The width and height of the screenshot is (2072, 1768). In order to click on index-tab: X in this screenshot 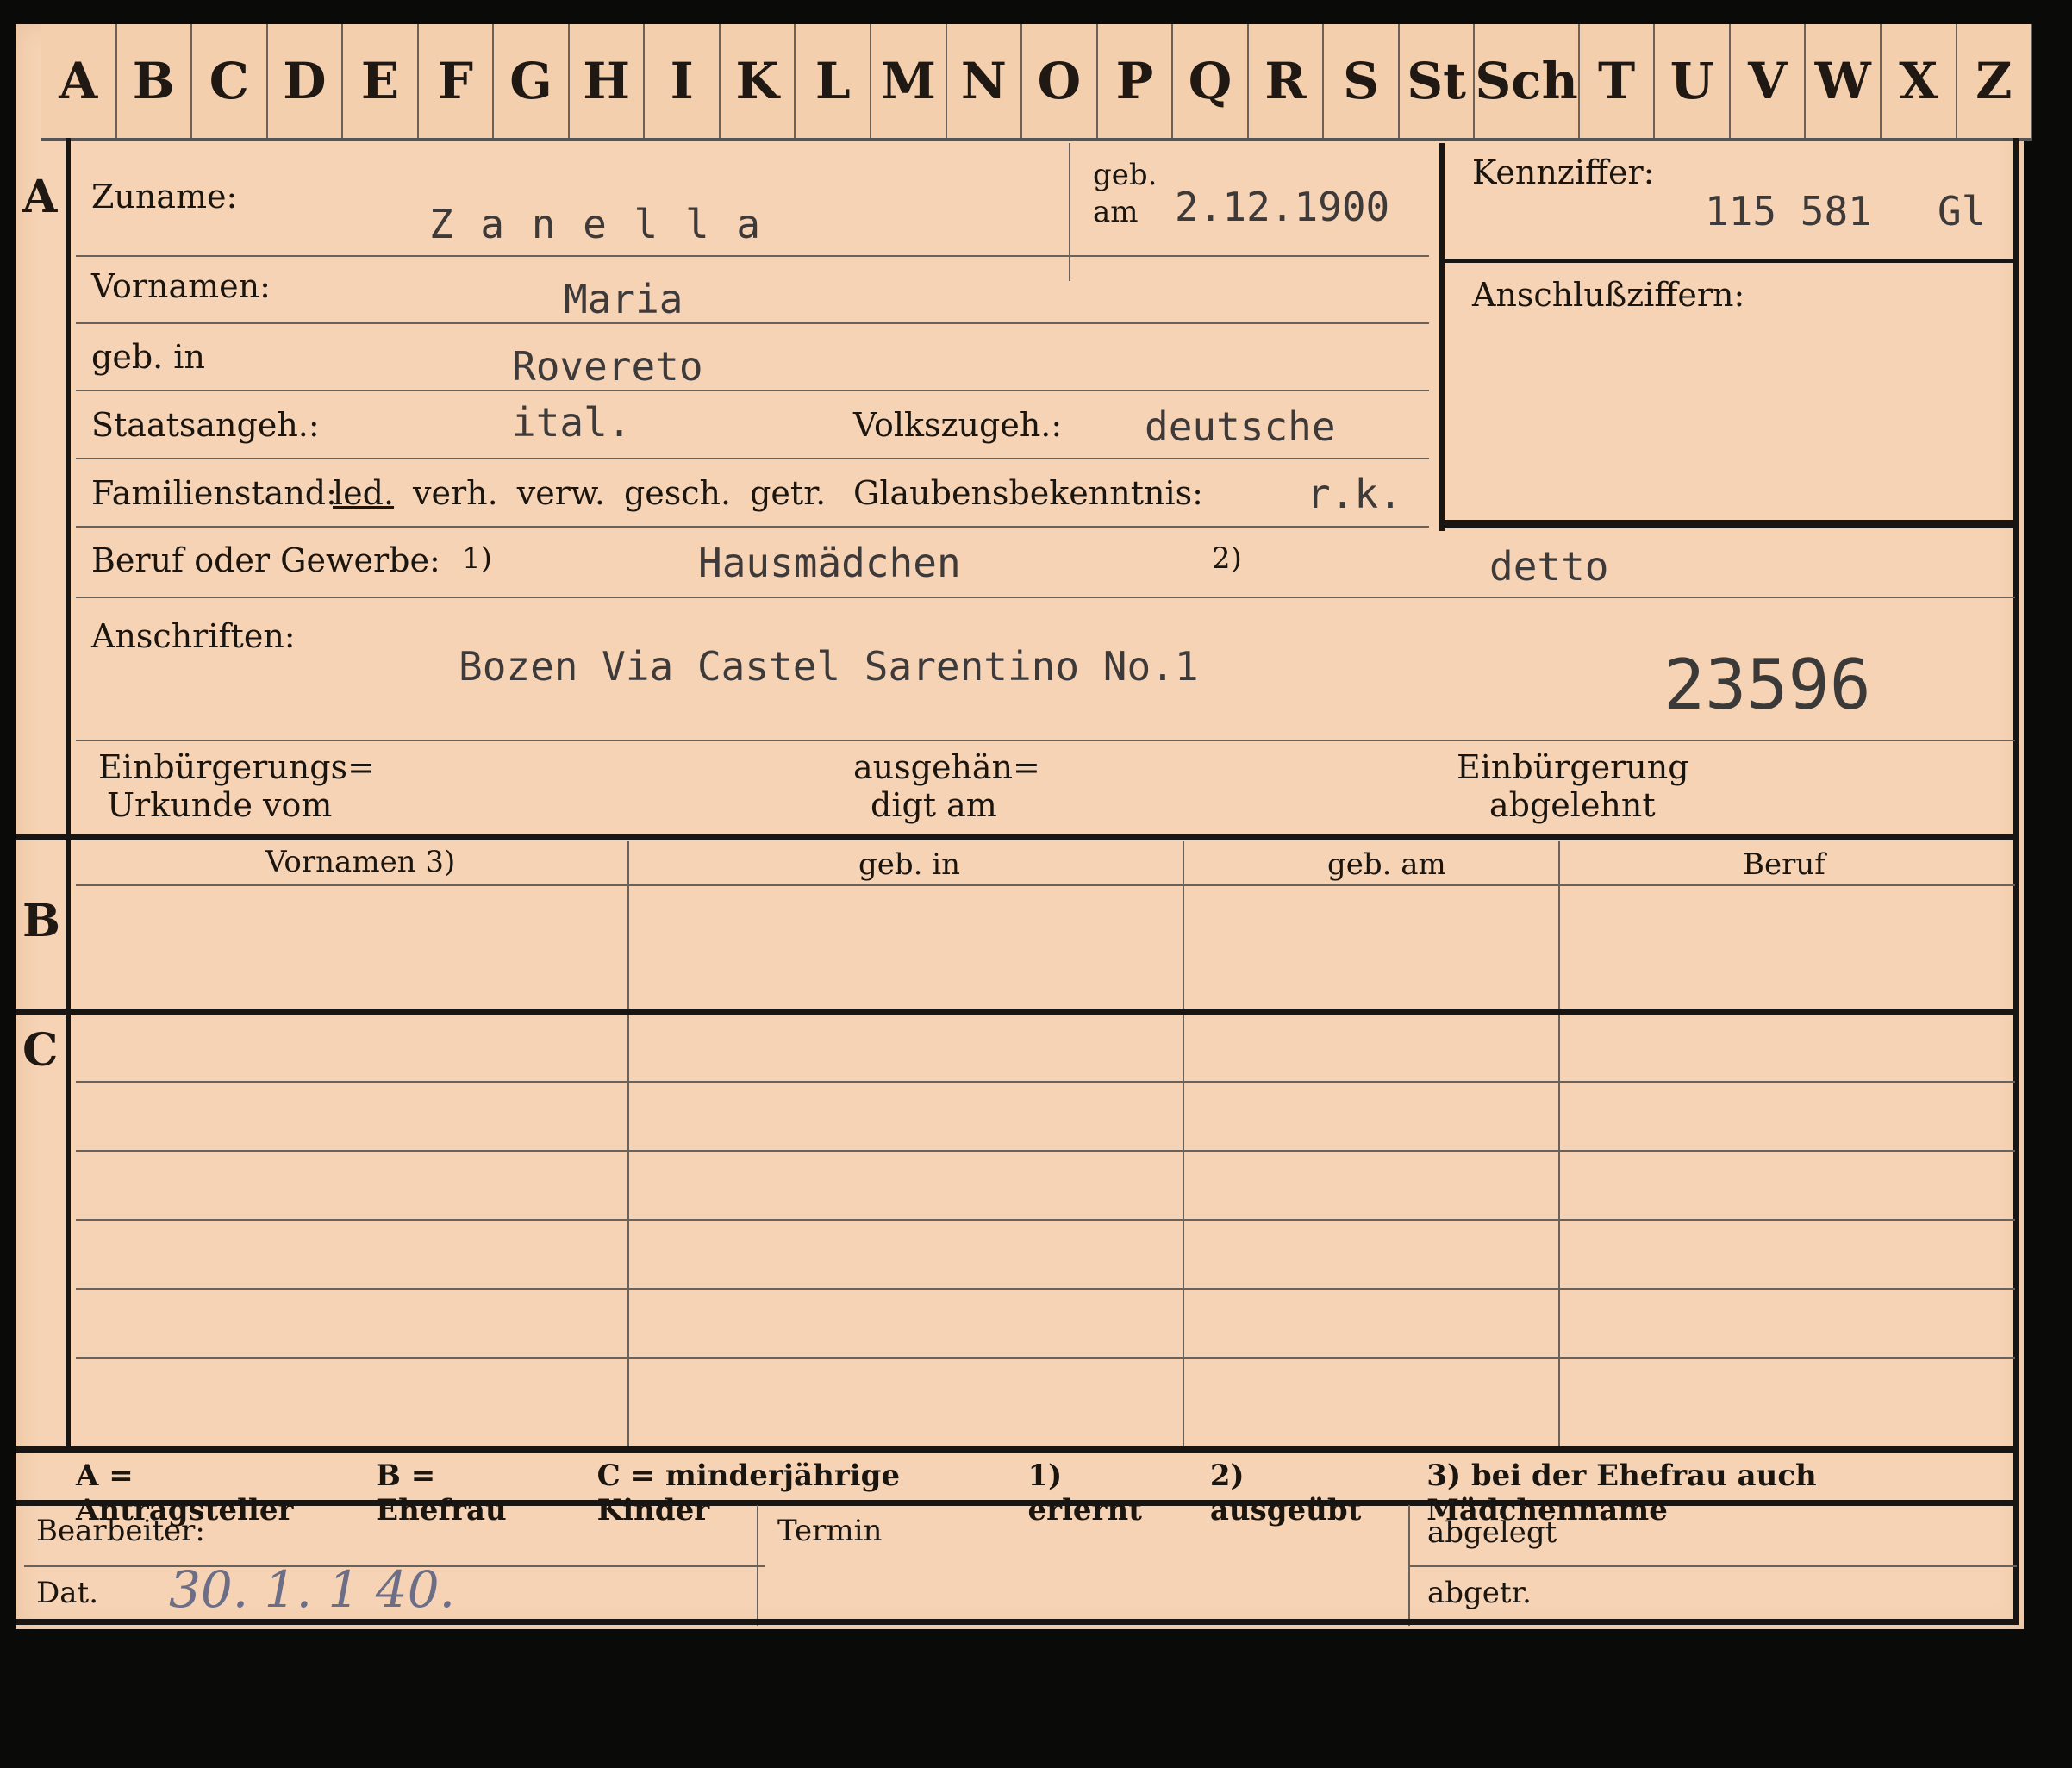, I will do `click(1919, 81)`.